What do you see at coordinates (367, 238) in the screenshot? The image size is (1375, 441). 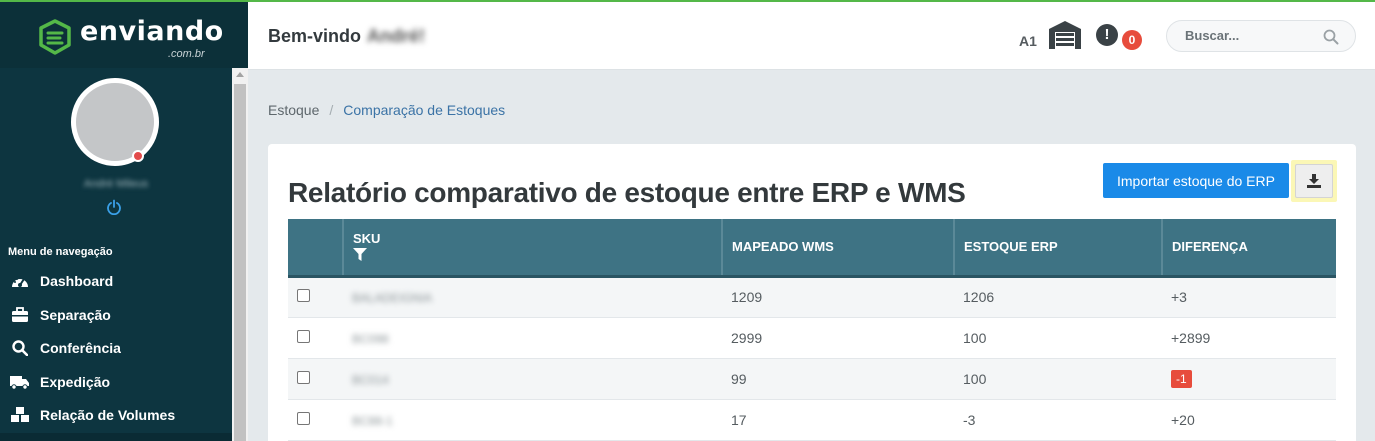 I see `column-header-label: SKU` at bounding box center [367, 238].